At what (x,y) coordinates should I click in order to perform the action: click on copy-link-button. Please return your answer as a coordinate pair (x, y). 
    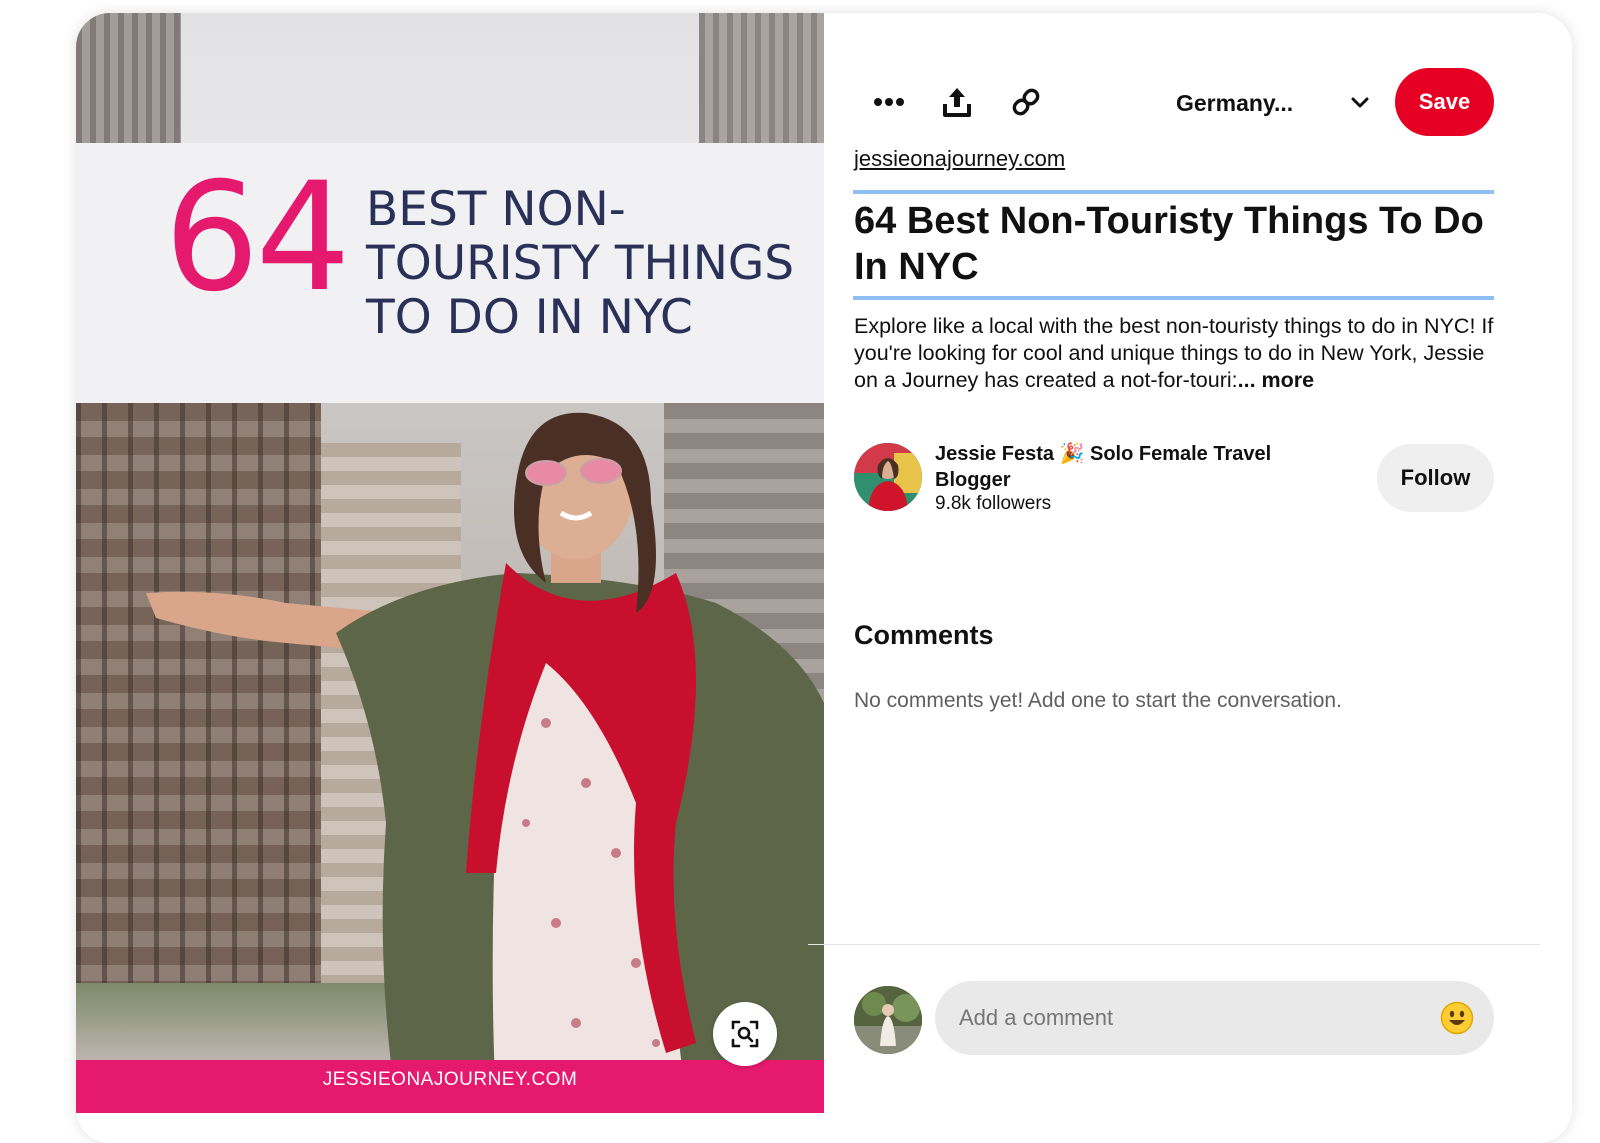
    Looking at the image, I should click on (1026, 102).